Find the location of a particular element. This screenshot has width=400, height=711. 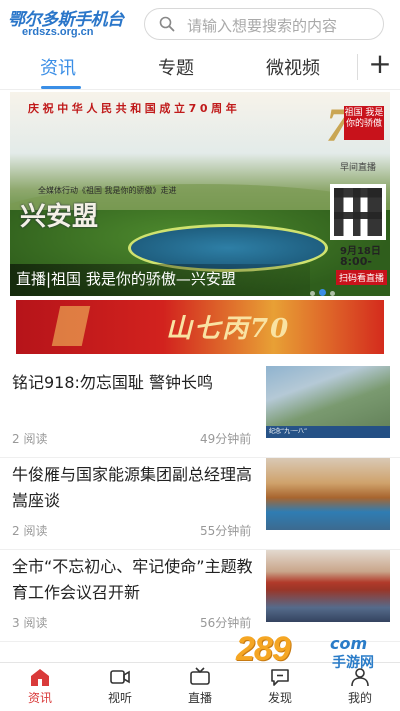

qr-code is located at coordinates (358, 212).